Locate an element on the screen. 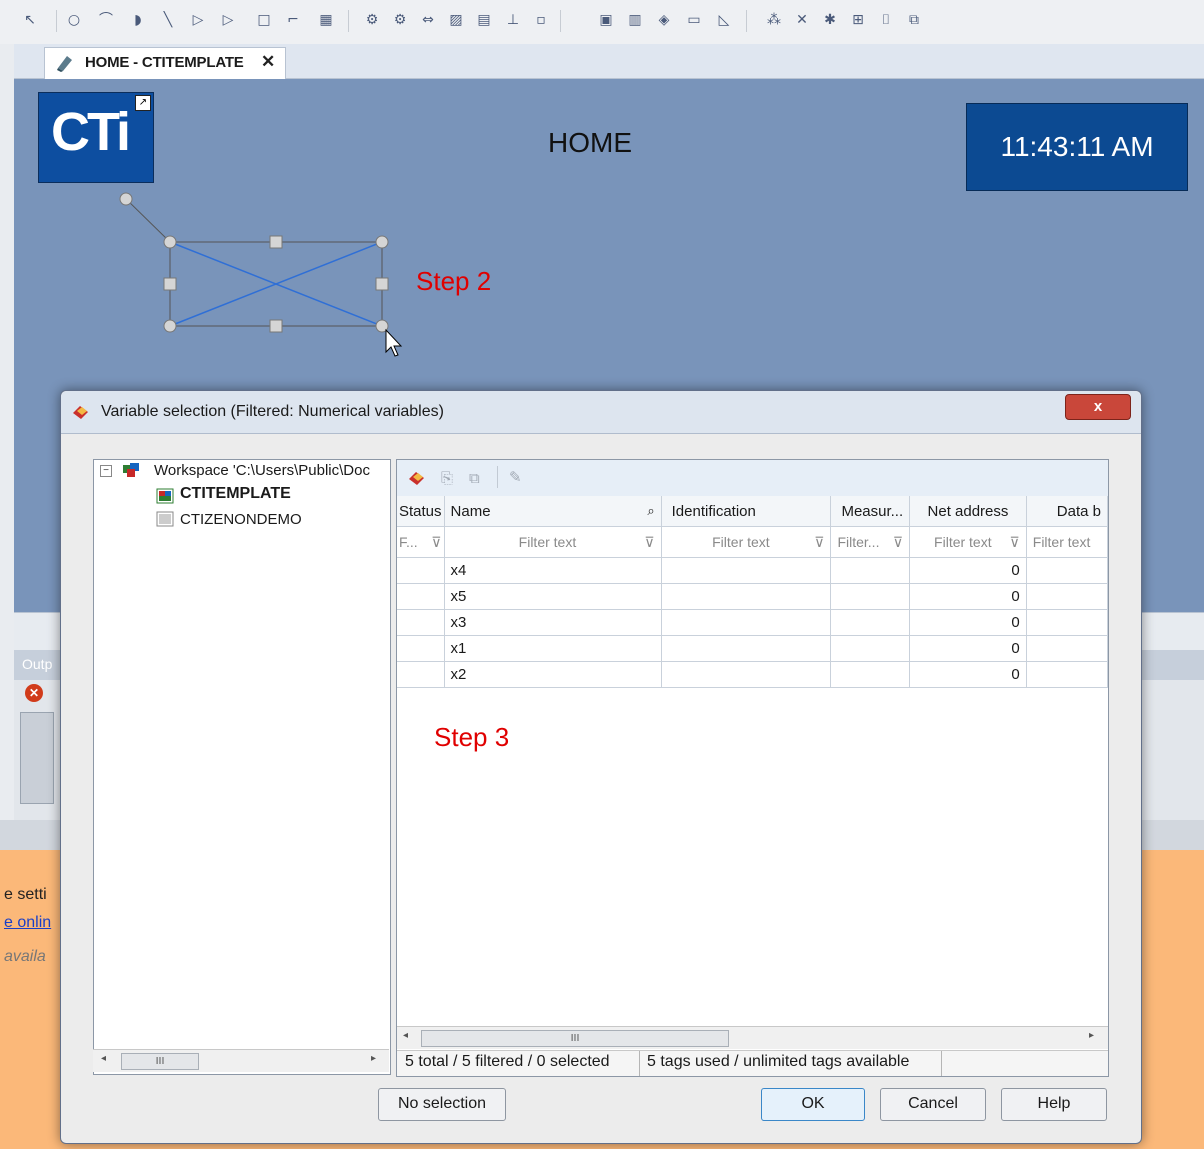 The height and width of the screenshot is (1149, 1204). edit-icon: ✎ is located at coordinates (515, 477).